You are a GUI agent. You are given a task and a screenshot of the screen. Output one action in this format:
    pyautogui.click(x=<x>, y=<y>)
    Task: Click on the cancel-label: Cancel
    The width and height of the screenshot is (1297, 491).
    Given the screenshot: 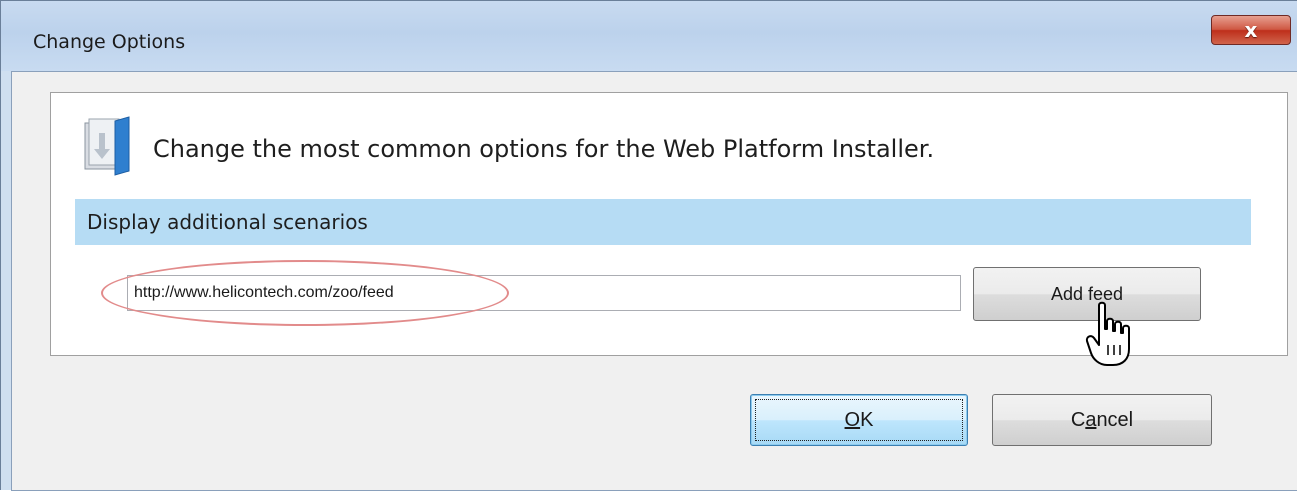 What is the action you would take?
    pyautogui.click(x=1102, y=419)
    